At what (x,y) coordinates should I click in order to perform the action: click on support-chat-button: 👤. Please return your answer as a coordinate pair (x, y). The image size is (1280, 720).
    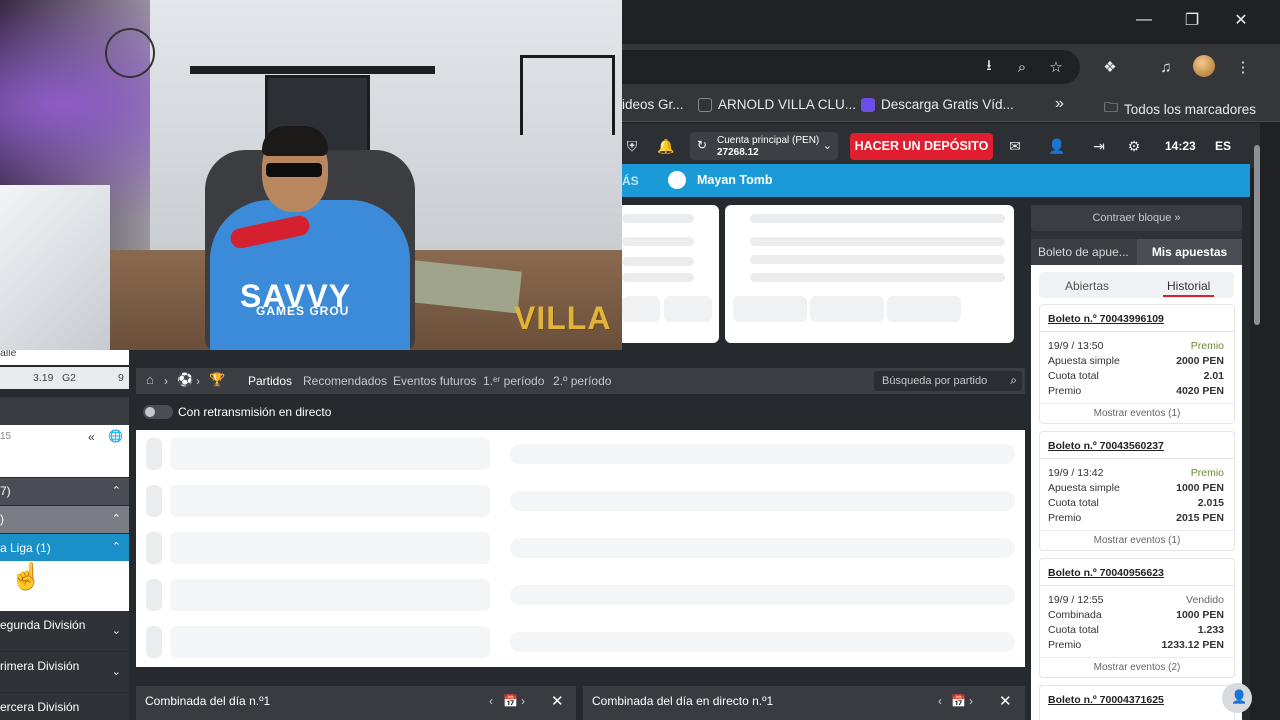
    Looking at the image, I should click on (1237, 698).